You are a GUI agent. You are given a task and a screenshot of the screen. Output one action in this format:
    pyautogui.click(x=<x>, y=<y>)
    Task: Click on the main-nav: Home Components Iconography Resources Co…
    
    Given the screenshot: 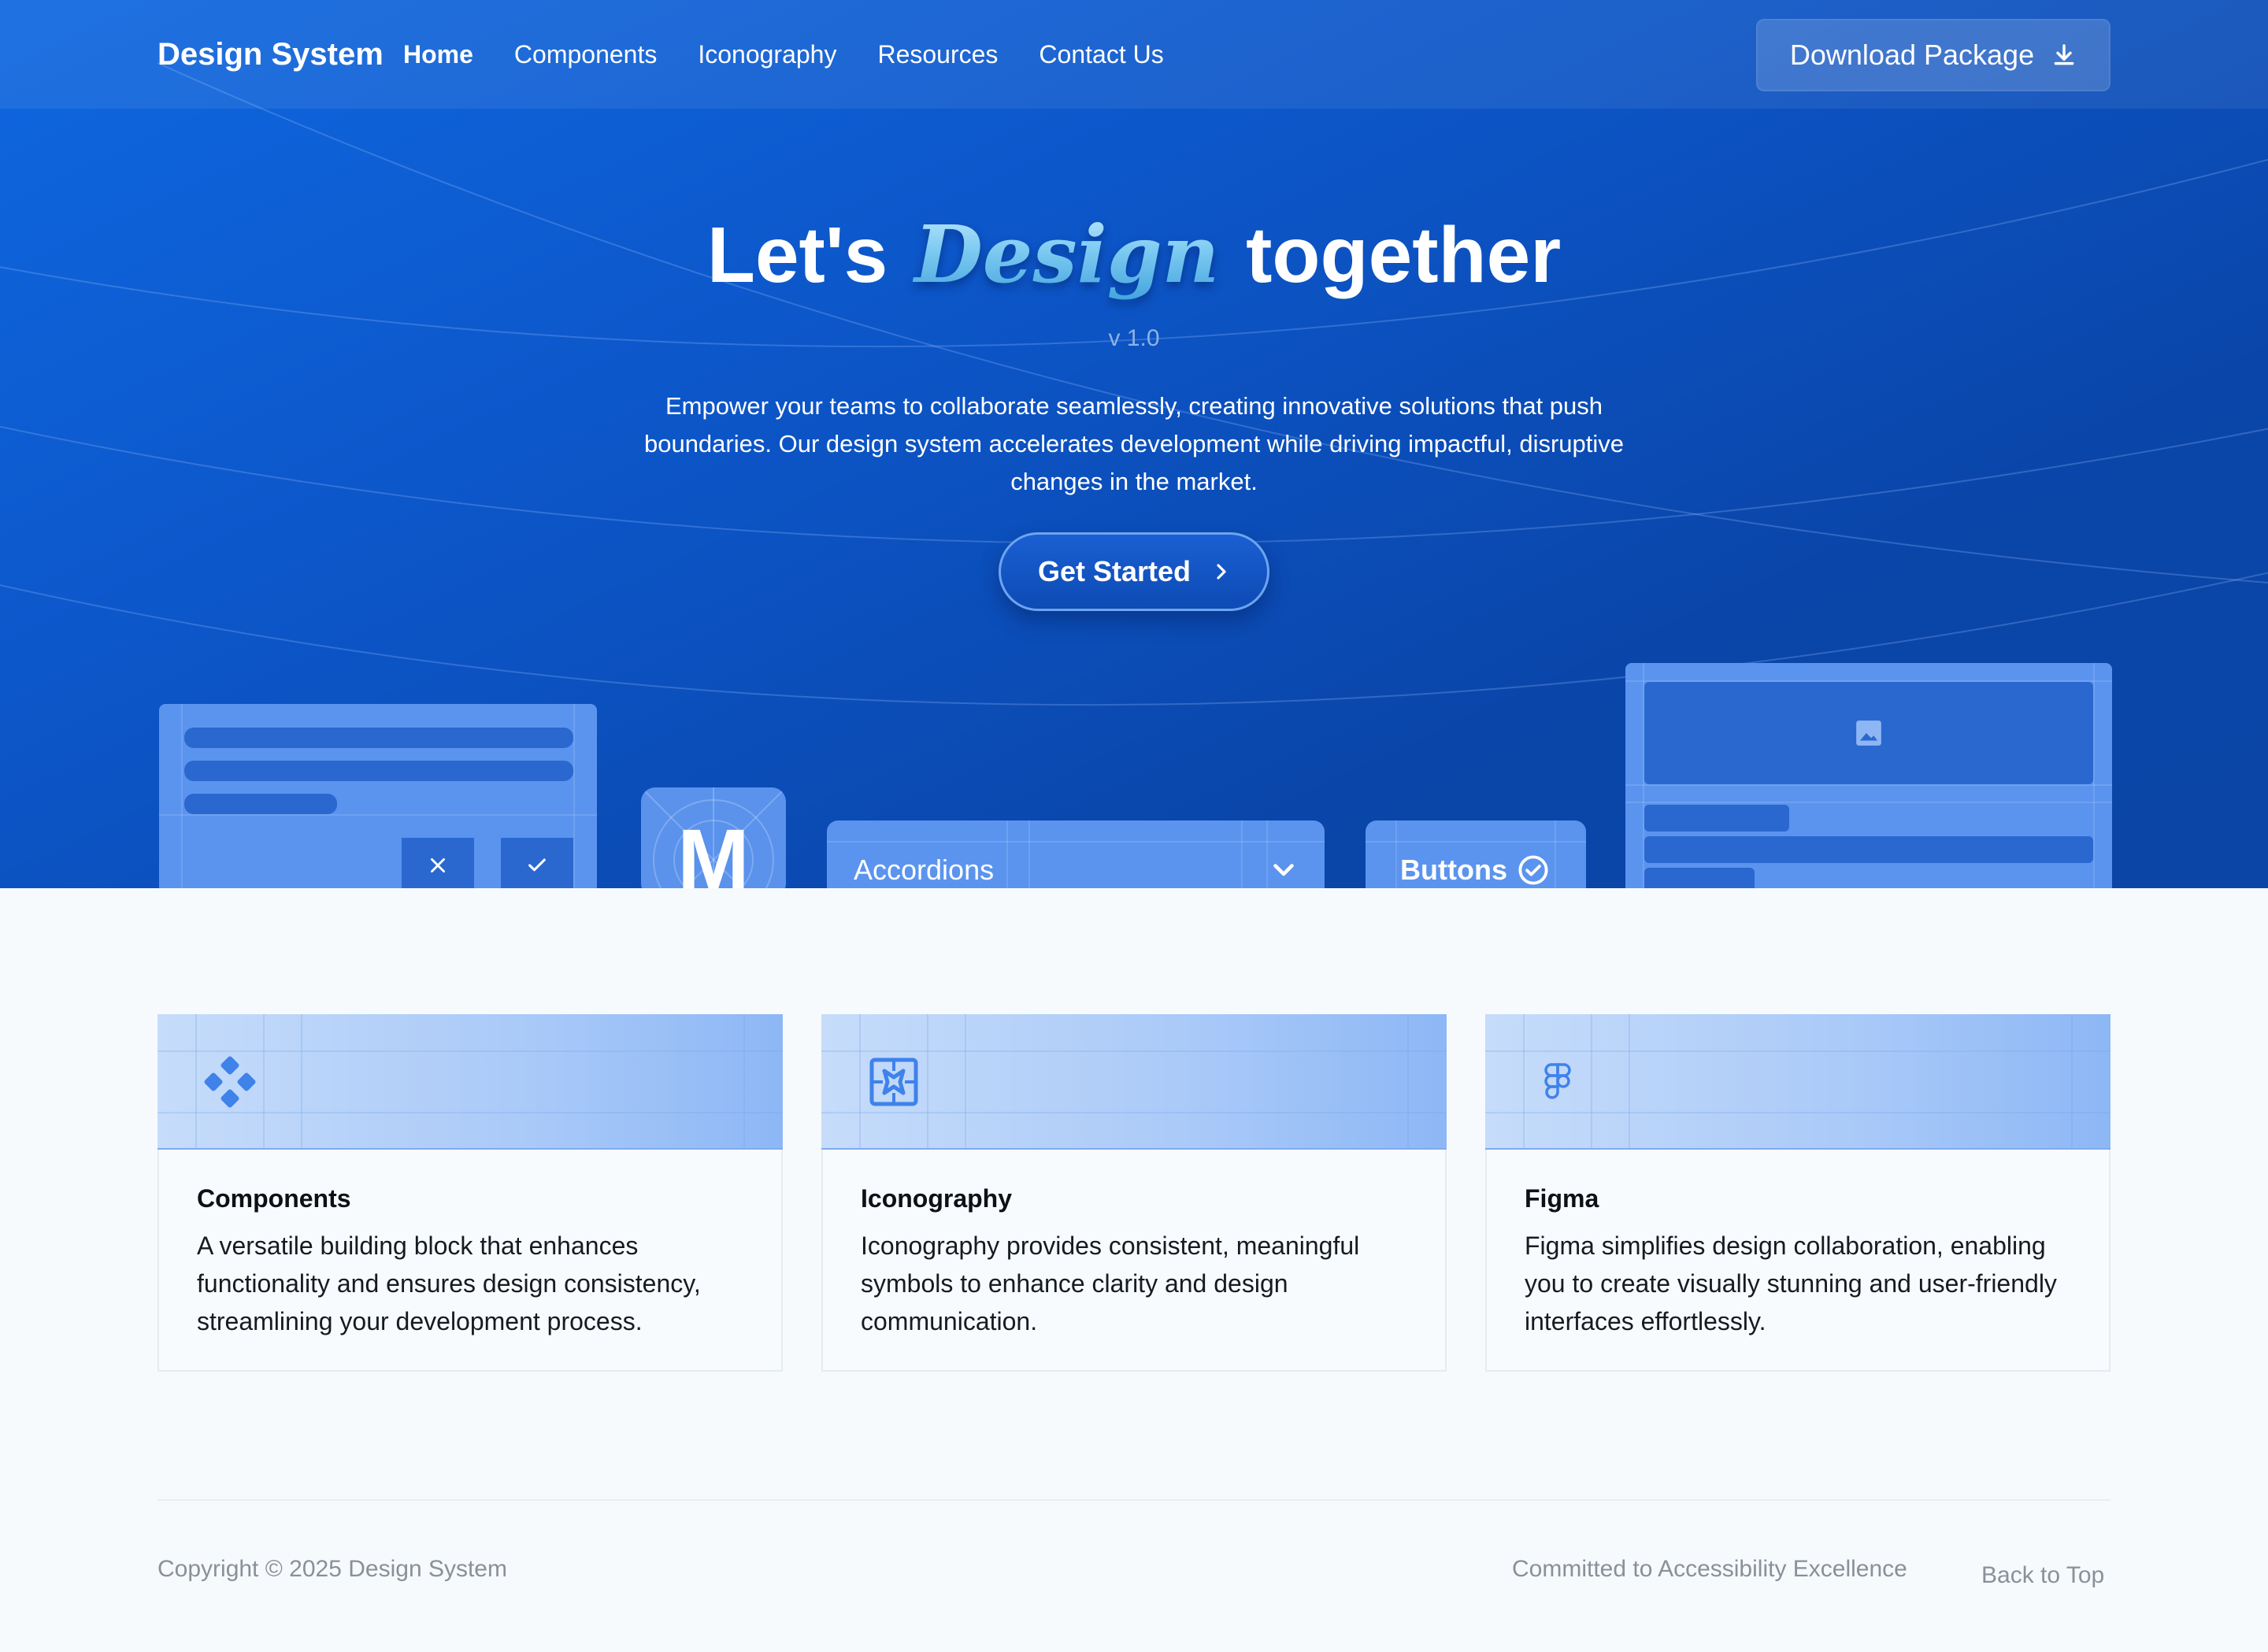 What is the action you would take?
    pyautogui.click(x=804, y=54)
    